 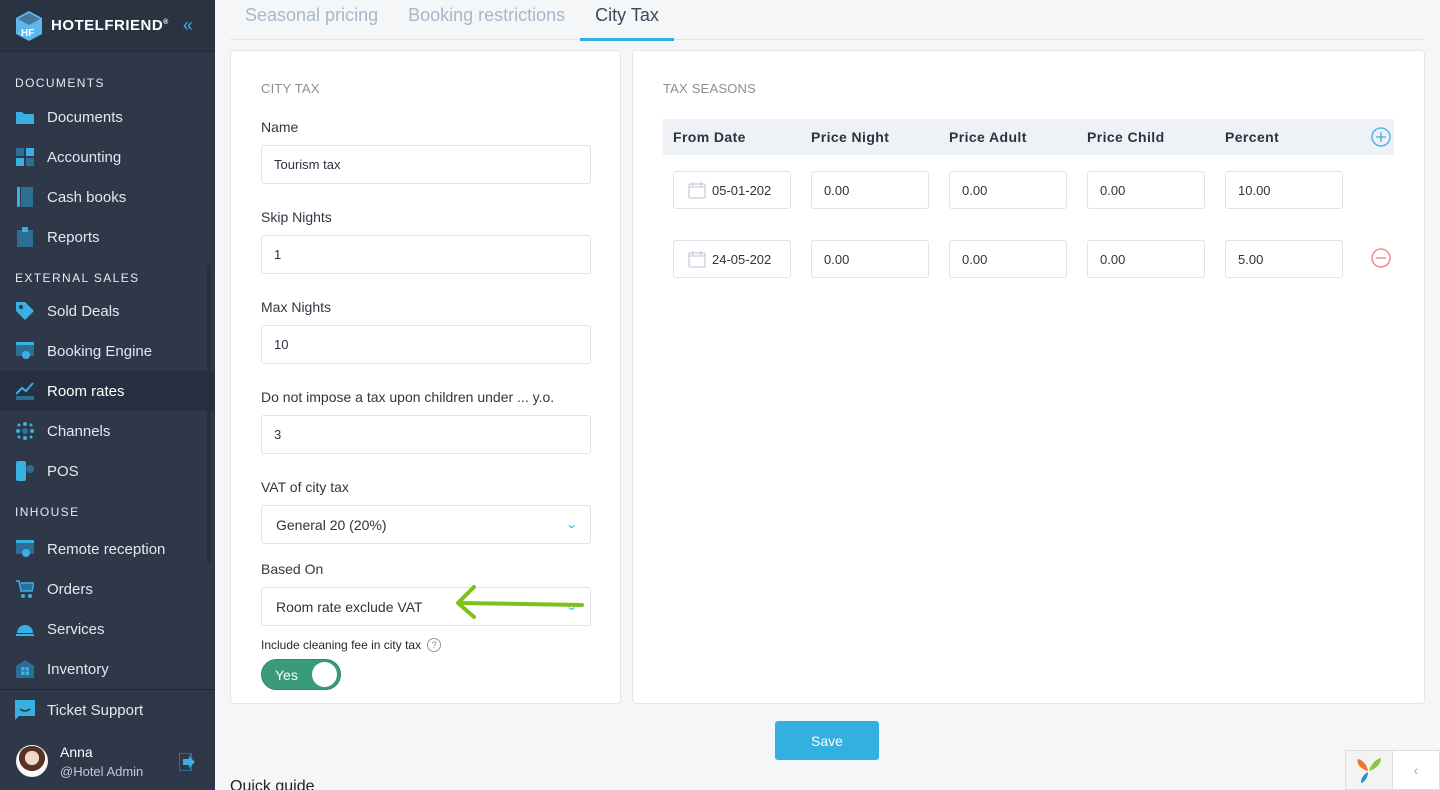 What do you see at coordinates (286, 674) in the screenshot?
I see `toggle-label: Yes` at bounding box center [286, 674].